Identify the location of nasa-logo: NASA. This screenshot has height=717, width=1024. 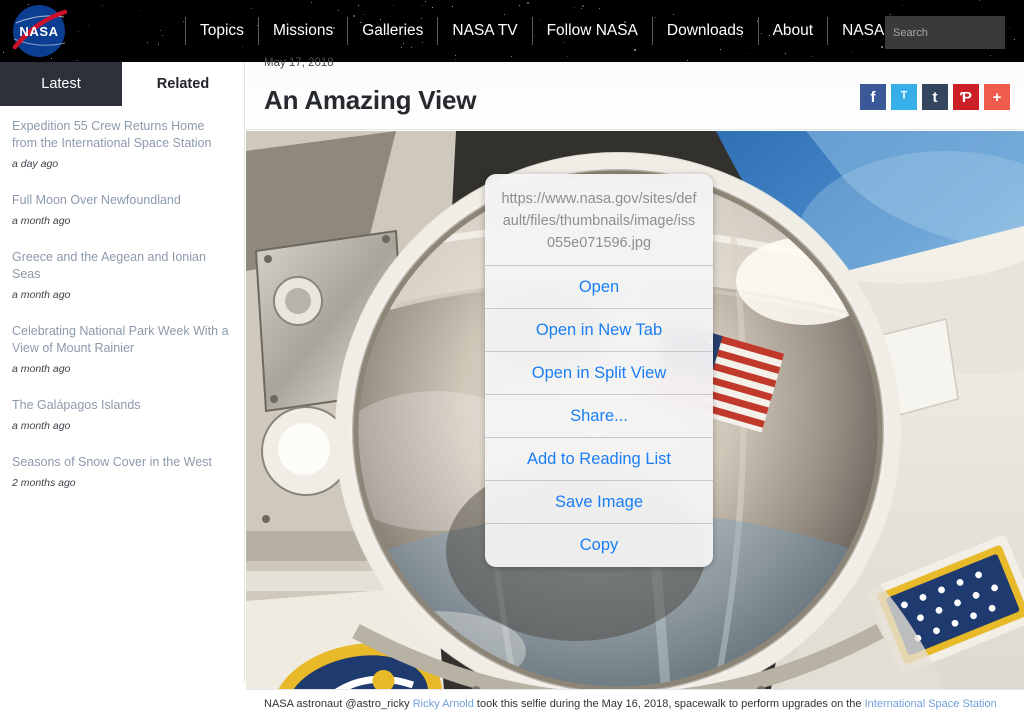
(39, 31).